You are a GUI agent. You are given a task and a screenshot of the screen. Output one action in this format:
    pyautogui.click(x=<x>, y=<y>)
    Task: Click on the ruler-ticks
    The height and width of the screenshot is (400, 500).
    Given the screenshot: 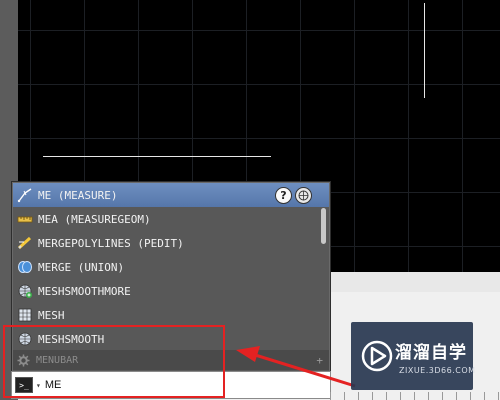 What is the action you would take?
    pyautogui.click(x=415, y=396)
    